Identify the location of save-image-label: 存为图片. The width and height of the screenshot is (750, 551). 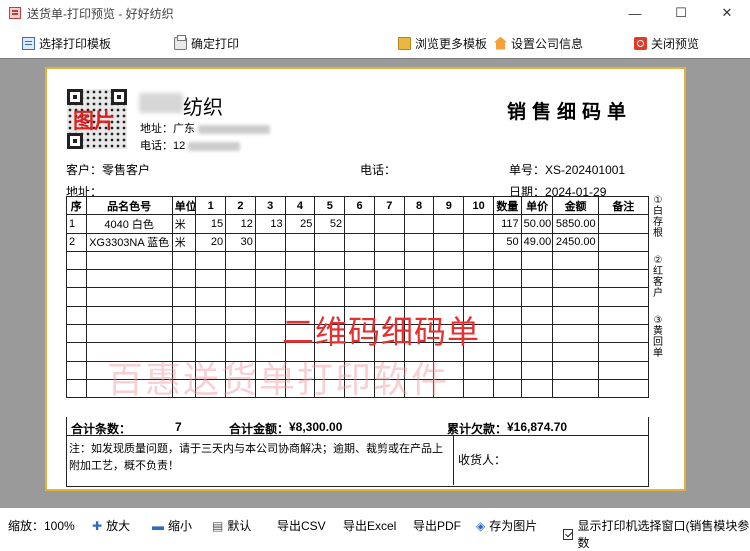
(513, 526).